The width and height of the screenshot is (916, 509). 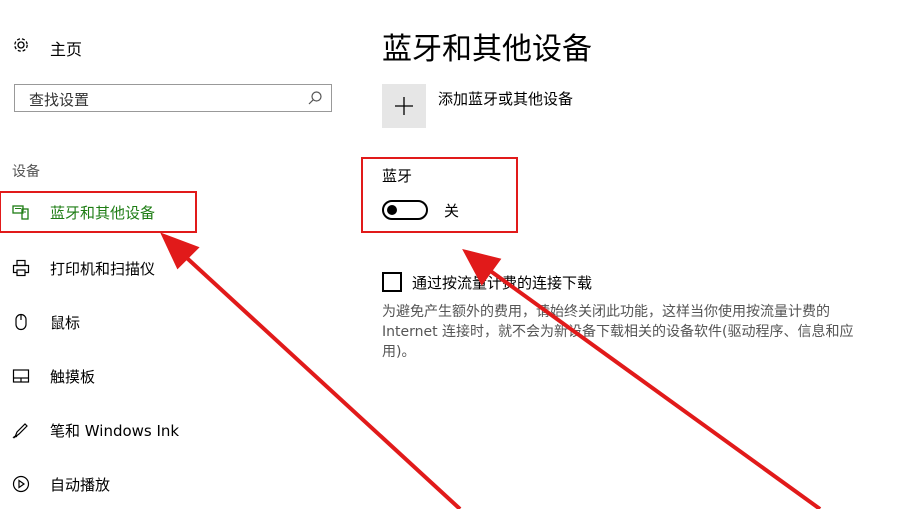 I want to click on page-title: 蓝牙和其他设备, so click(x=487, y=49).